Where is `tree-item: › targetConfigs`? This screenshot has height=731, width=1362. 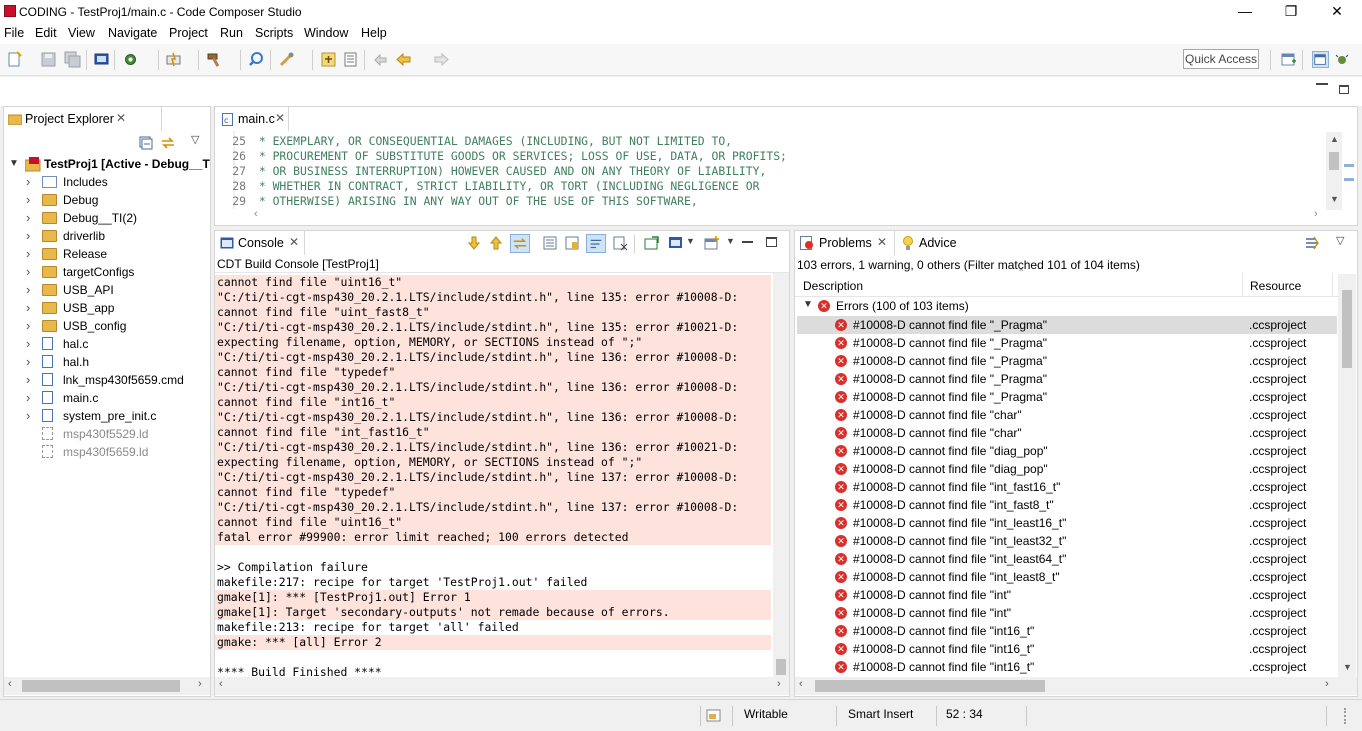 tree-item: › targetConfigs is located at coordinates (107, 272).